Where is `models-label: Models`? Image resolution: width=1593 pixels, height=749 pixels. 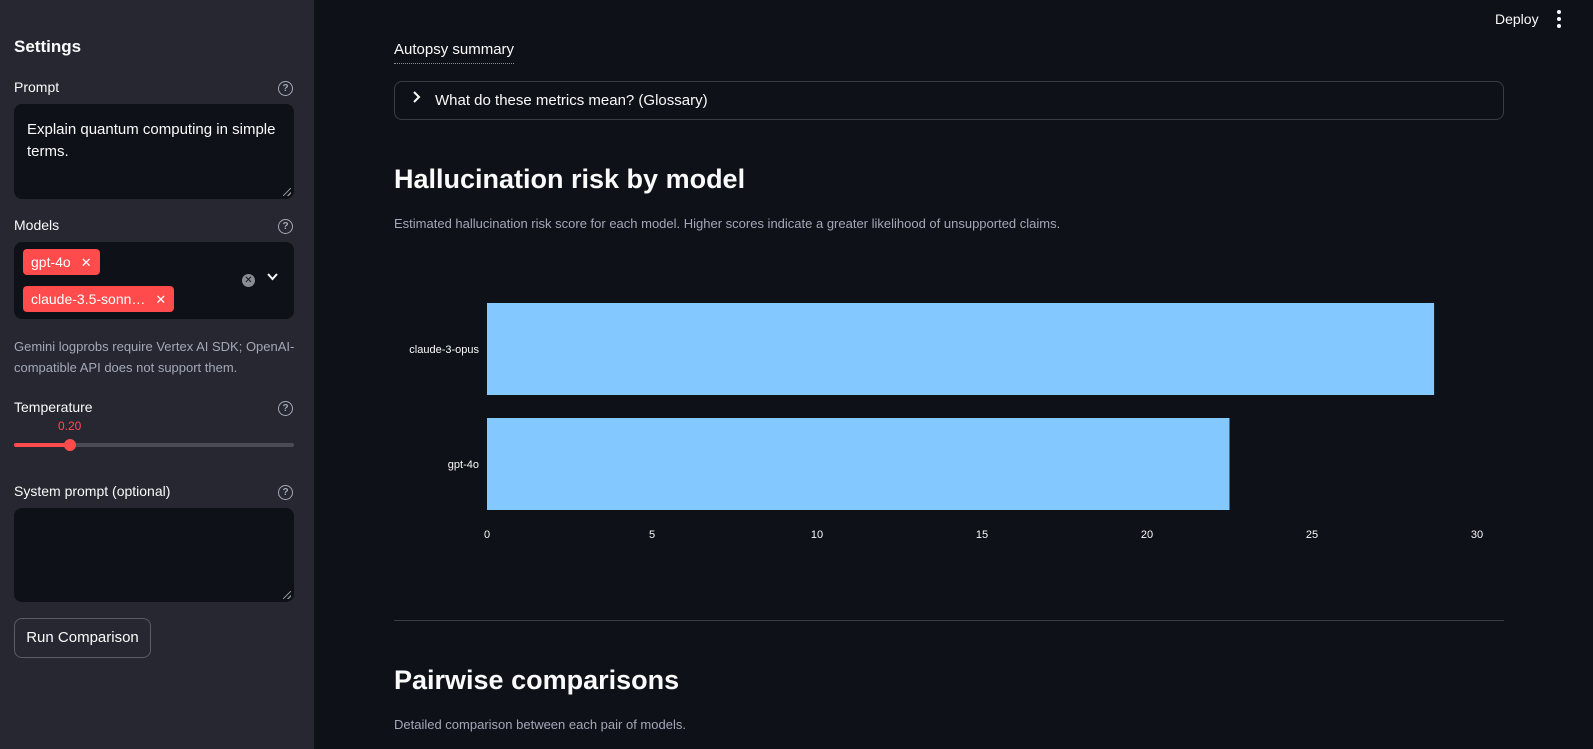
models-label: Models is located at coordinates (37, 225).